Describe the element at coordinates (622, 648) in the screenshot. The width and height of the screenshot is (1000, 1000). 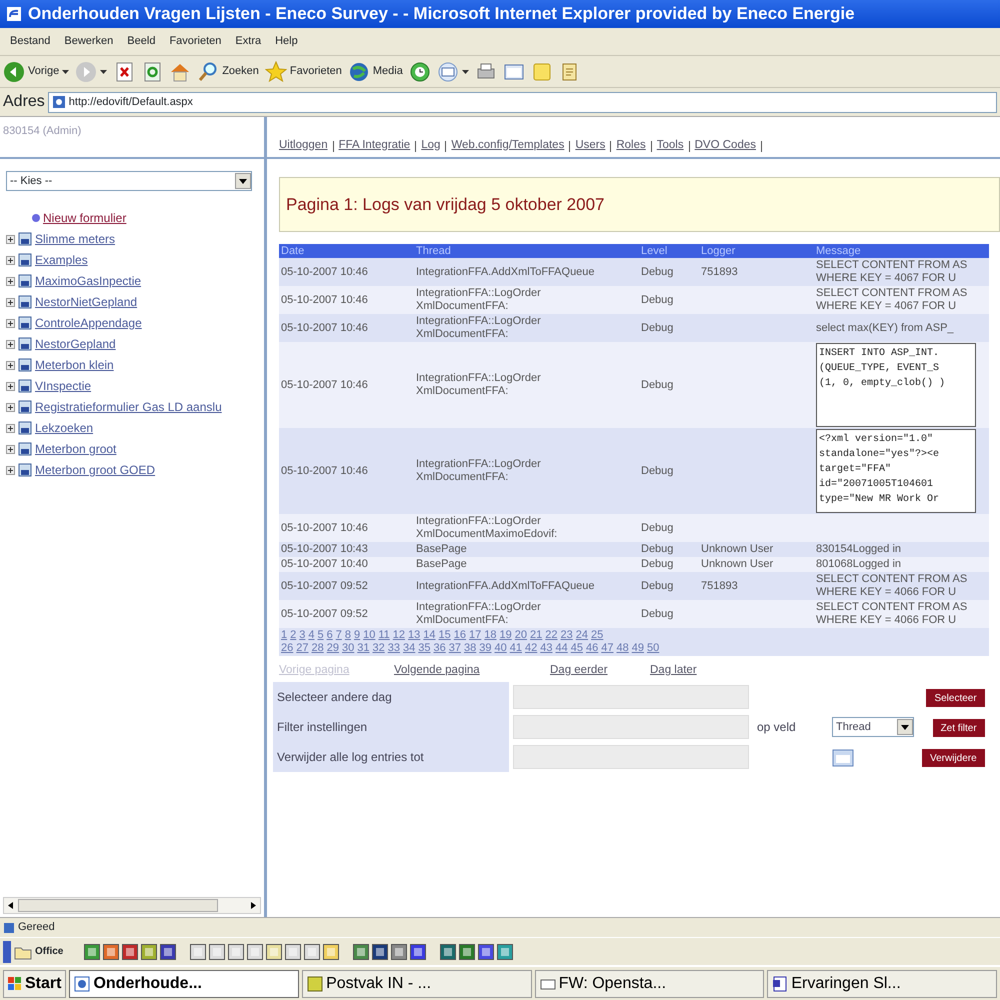
I see `page-link: 48` at that location.